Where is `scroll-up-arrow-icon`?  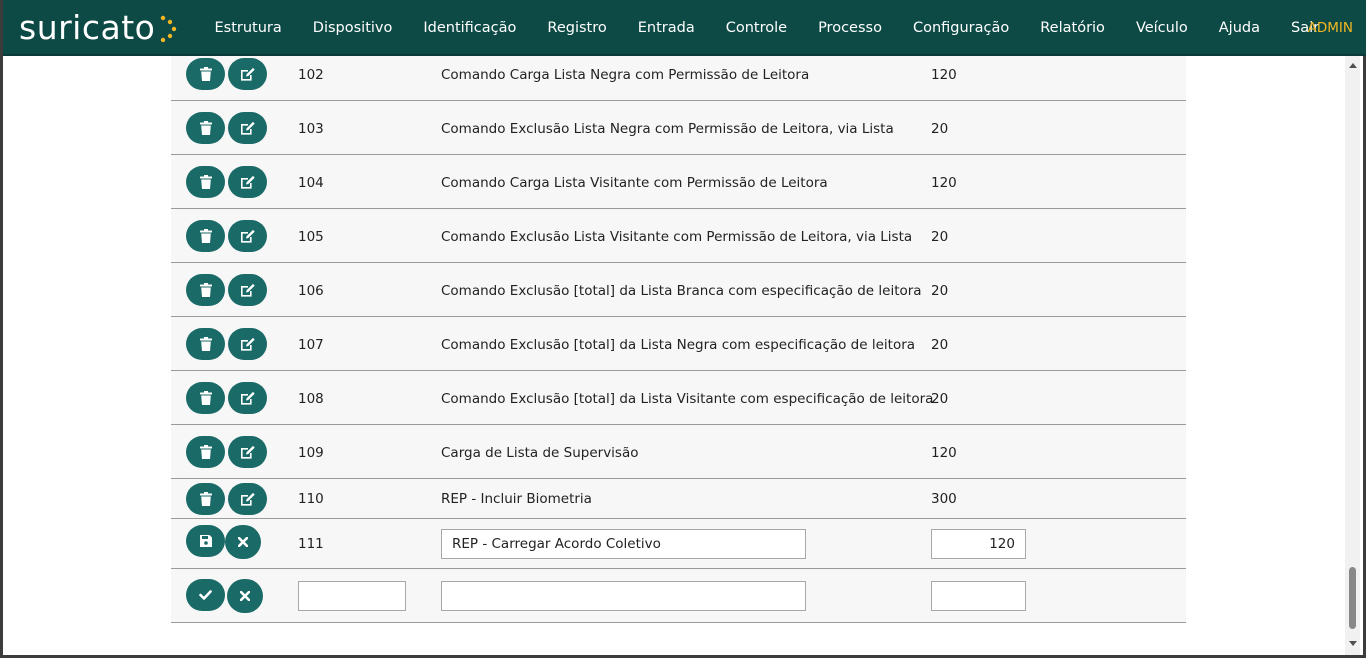
scroll-up-arrow-icon is located at coordinates (1352, 65).